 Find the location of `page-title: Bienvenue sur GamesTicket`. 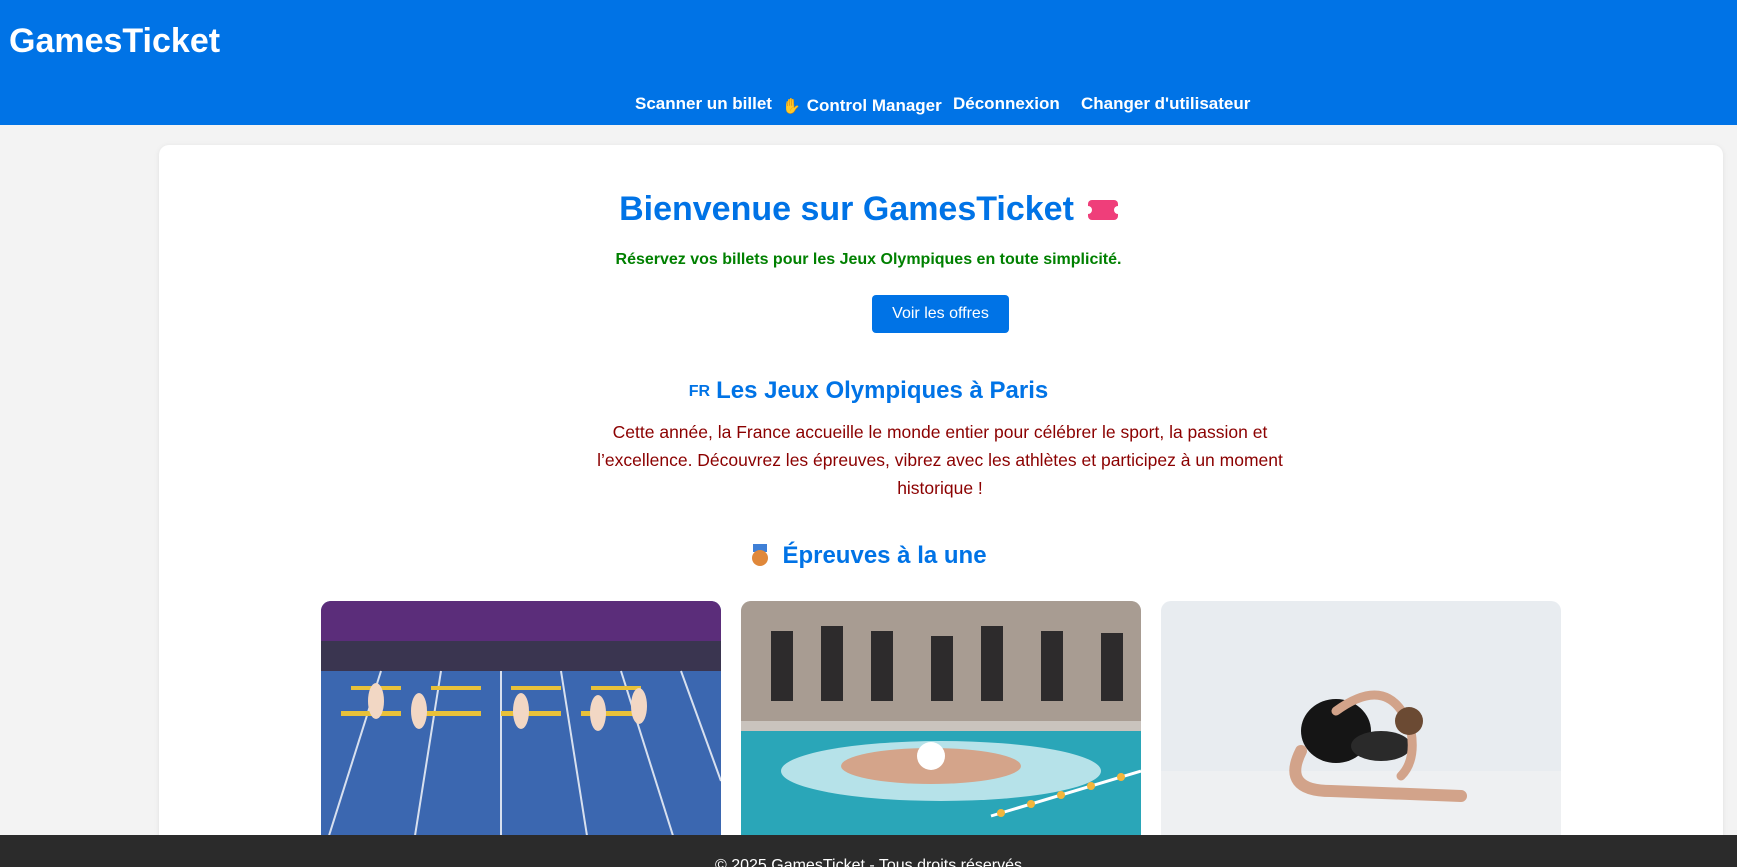

page-title: Bienvenue sur GamesTicket is located at coordinates (868, 209).